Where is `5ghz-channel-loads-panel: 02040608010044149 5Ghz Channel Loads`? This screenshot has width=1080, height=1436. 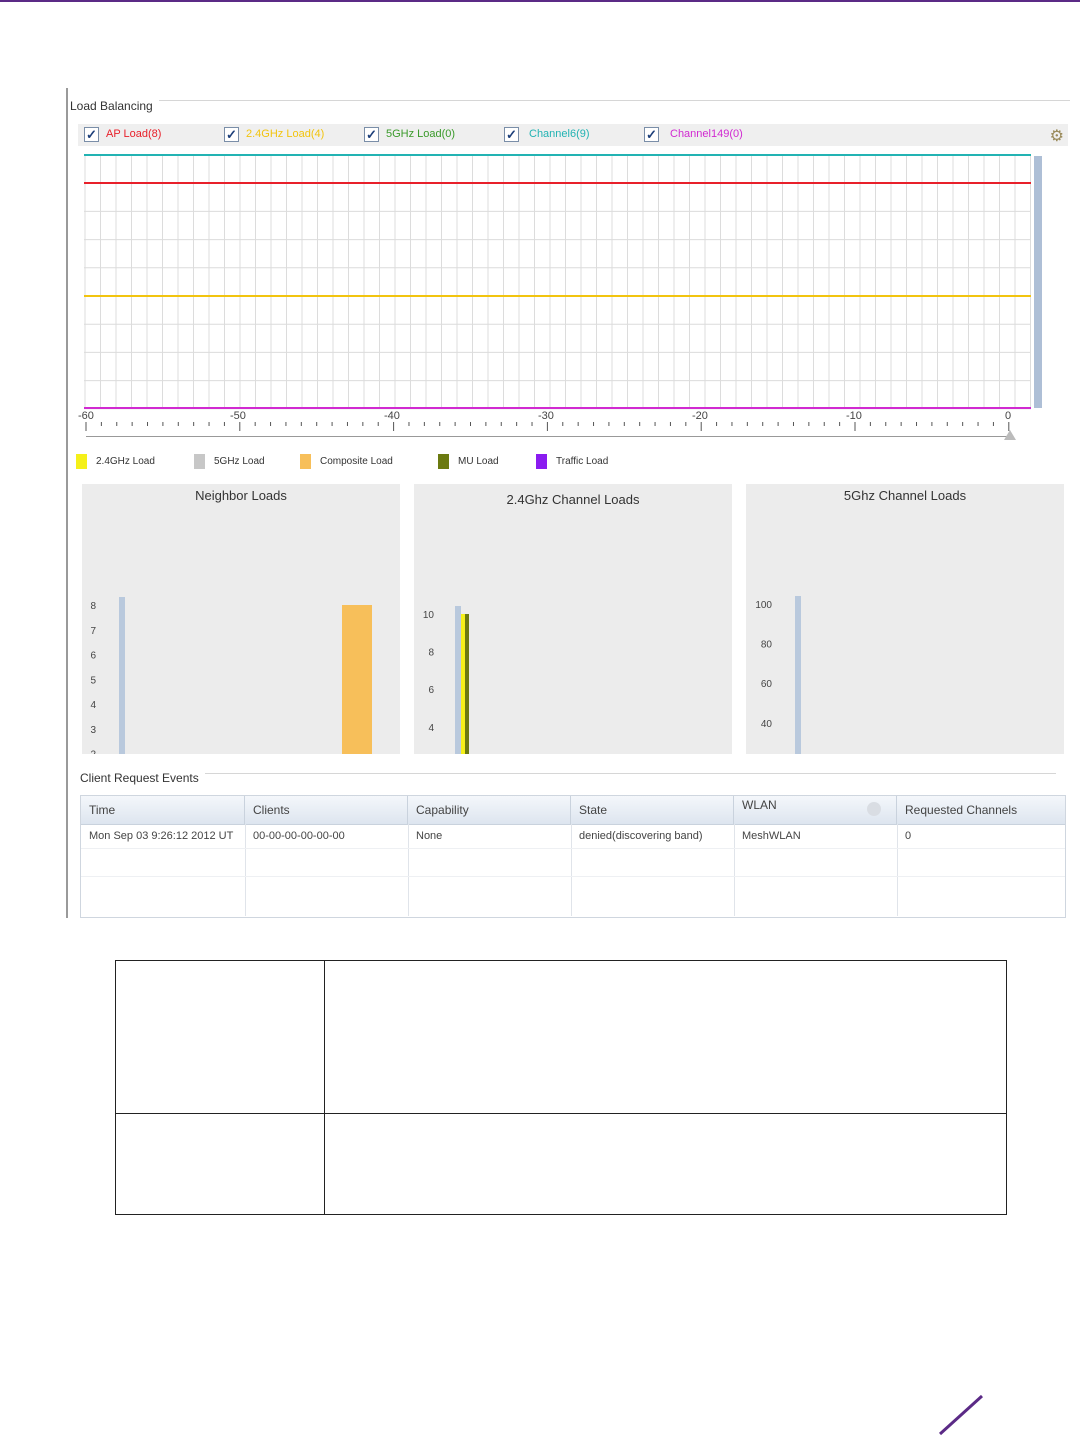
5ghz-channel-loads-panel: 02040608010044149 5Ghz Channel Loads is located at coordinates (905, 619).